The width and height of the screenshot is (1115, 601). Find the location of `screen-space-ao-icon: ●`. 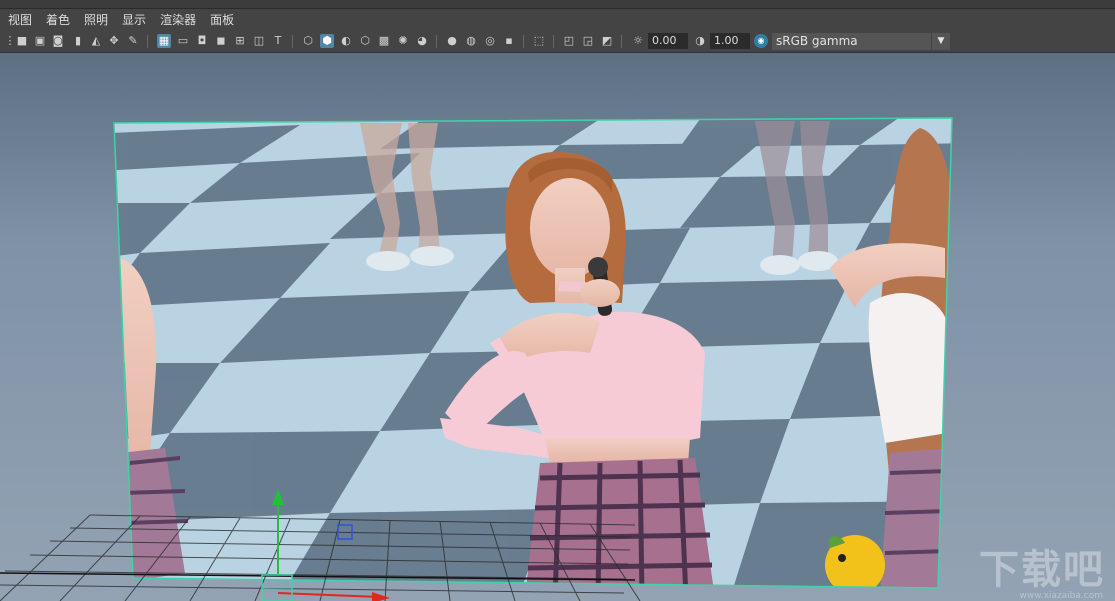

screen-space-ao-icon: ● is located at coordinates (452, 41).